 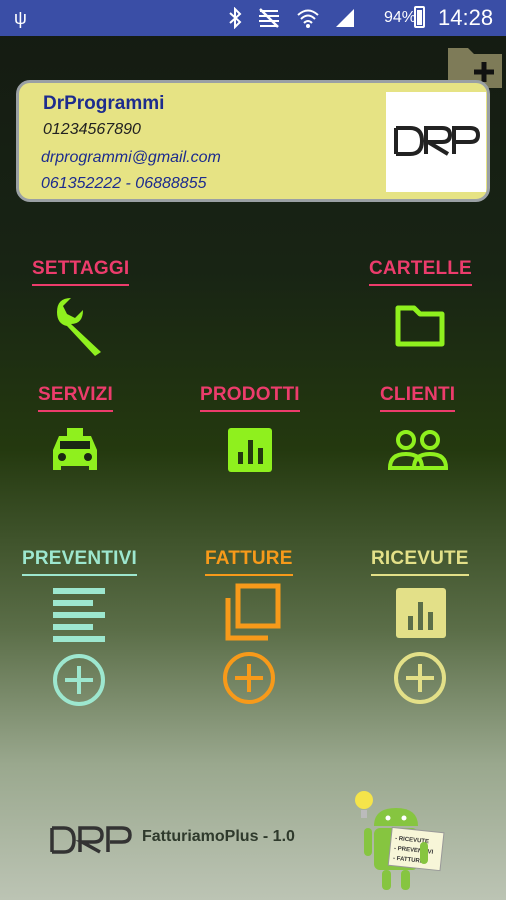 What do you see at coordinates (78, 327) in the screenshot?
I see `wrench-icon` at bounding box center [78, 327].